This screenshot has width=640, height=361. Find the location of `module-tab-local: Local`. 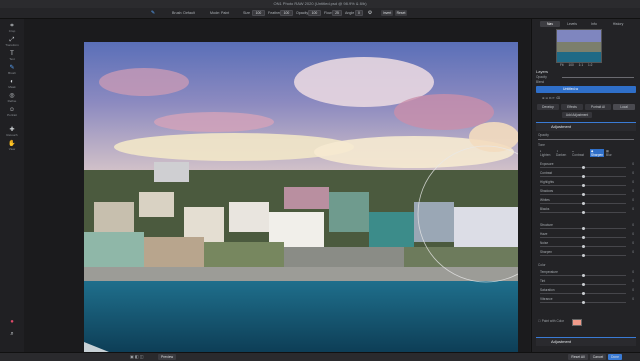

module-tab-local: Local is located at coordinates (624, 107).